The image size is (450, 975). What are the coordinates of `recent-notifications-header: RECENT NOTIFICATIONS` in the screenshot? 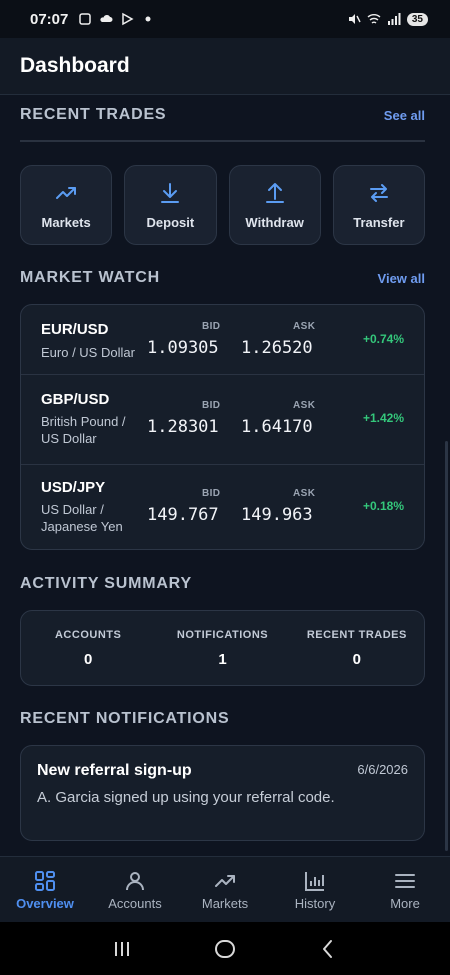 It's located at (222, 719).